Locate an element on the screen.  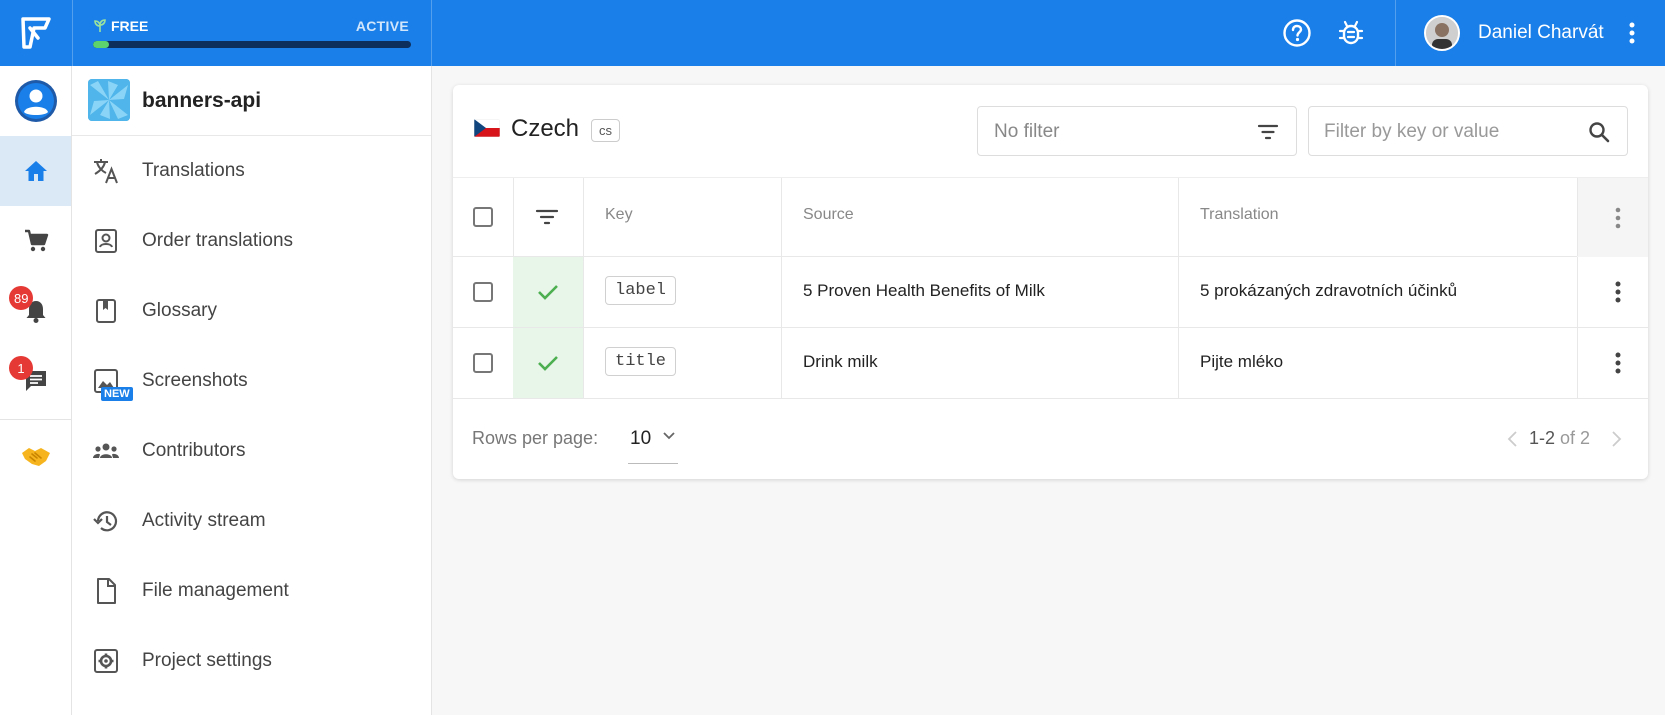
chevron-down-icon is located at coordinates (669, 436).